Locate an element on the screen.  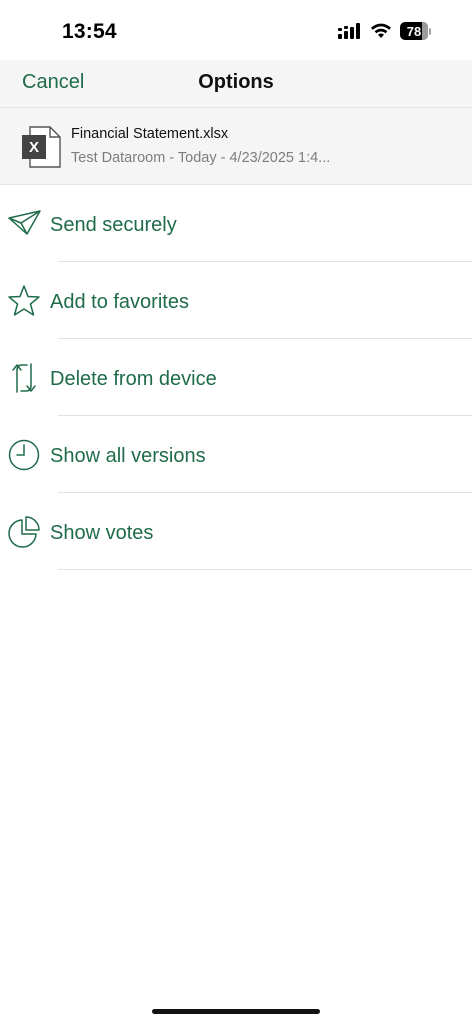
star-icon is located at coordinates (24, 300).